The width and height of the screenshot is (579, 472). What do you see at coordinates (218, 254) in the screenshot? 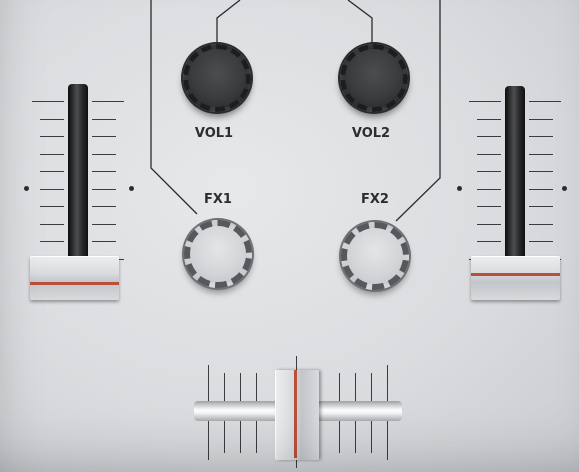
I see `fx1-knob` at bounding box center [218, 254].